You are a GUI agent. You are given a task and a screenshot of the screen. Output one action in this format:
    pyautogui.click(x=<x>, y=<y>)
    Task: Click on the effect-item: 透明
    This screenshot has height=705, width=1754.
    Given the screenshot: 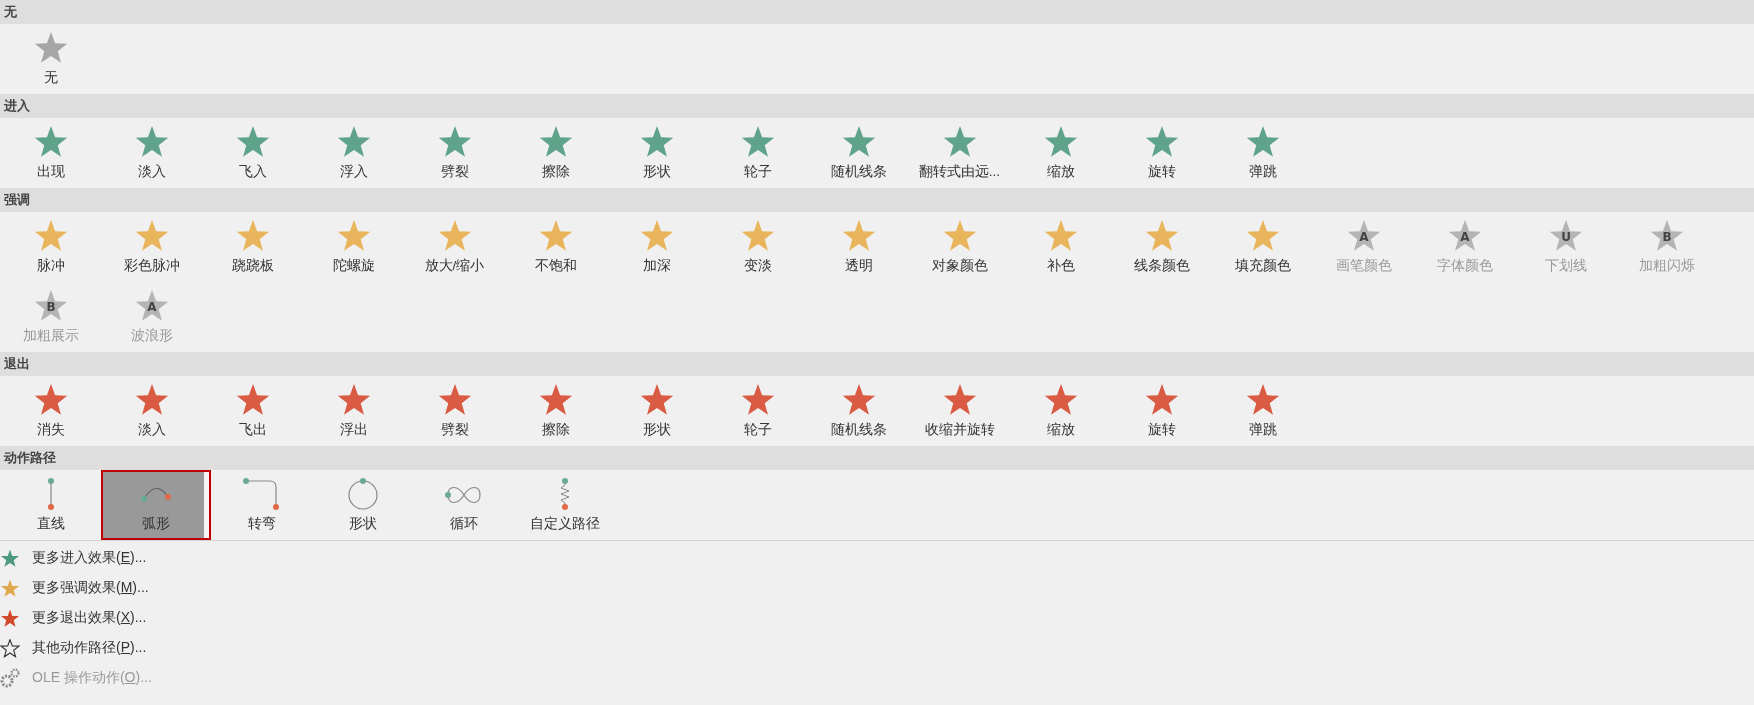 What is the action you would take?
    pyautogui.click(x=858, y=247)
    